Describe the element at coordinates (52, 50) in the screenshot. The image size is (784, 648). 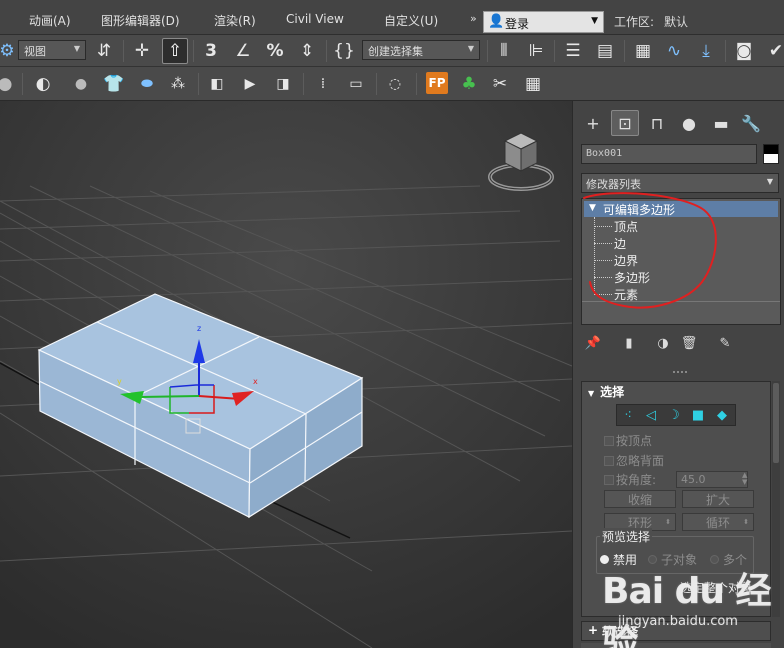
I see `reference-coordinate-dropdown: 视图 ▼` at that location.